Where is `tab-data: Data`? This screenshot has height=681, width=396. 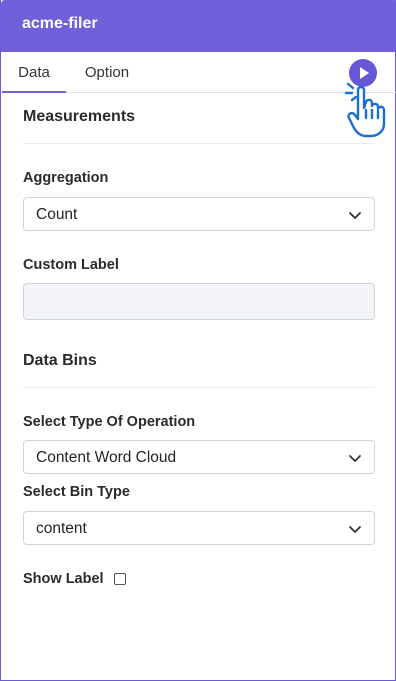 tab-data: Data is located at coordinates (34, 72).